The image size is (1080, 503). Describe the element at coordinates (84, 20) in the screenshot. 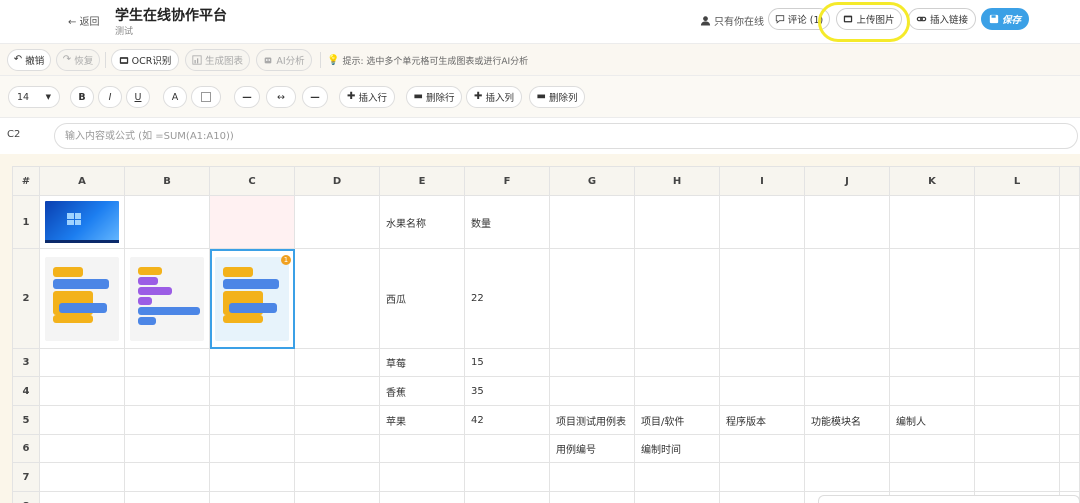

I see `back-link: ← 返回` at that location.